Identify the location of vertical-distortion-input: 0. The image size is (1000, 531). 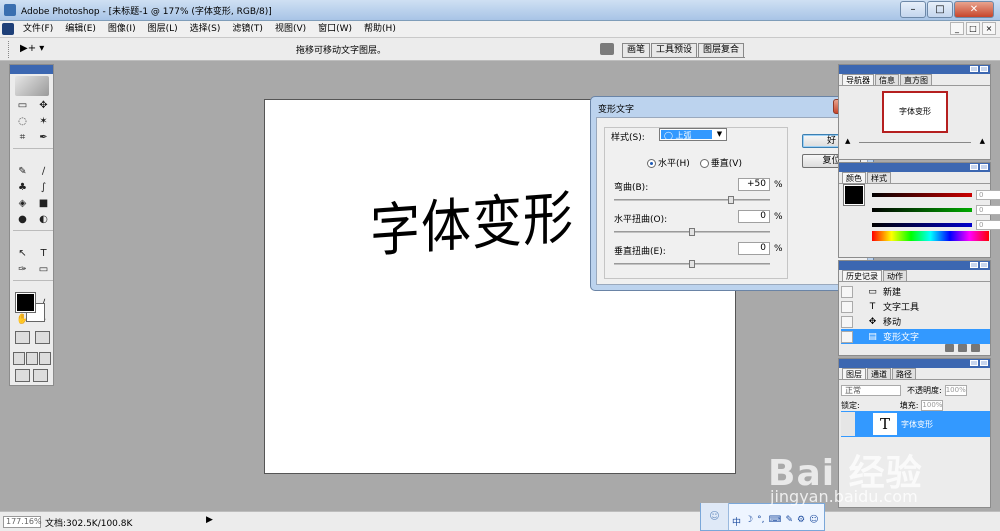
(754, 248).